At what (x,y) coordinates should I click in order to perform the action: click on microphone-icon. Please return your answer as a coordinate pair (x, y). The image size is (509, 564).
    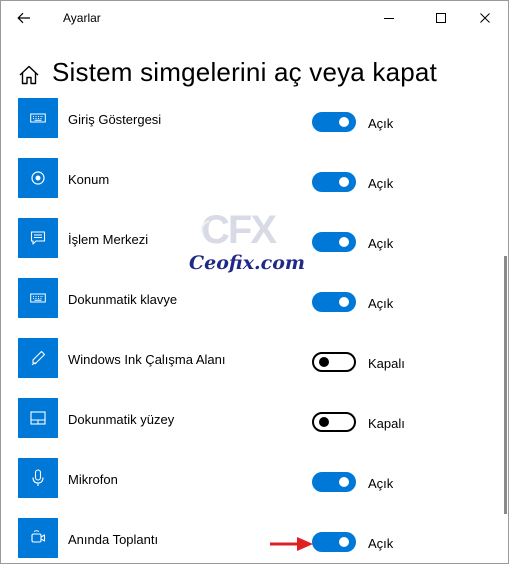
    Looking at the image, I should click on (38, 477).